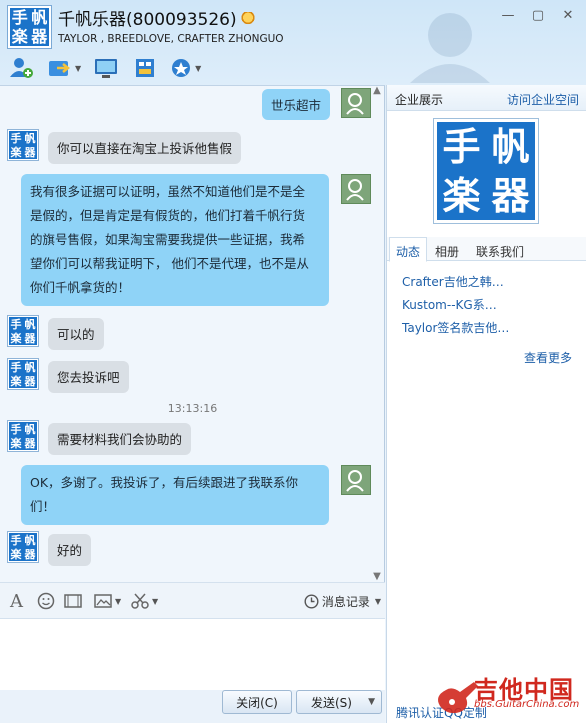 The image size is (586, 723). What do you see at coordinates (156, 17) in the screenshot?
I see `contact-title: 千帆乐器(800093526)` at bounding box center [156, 17].